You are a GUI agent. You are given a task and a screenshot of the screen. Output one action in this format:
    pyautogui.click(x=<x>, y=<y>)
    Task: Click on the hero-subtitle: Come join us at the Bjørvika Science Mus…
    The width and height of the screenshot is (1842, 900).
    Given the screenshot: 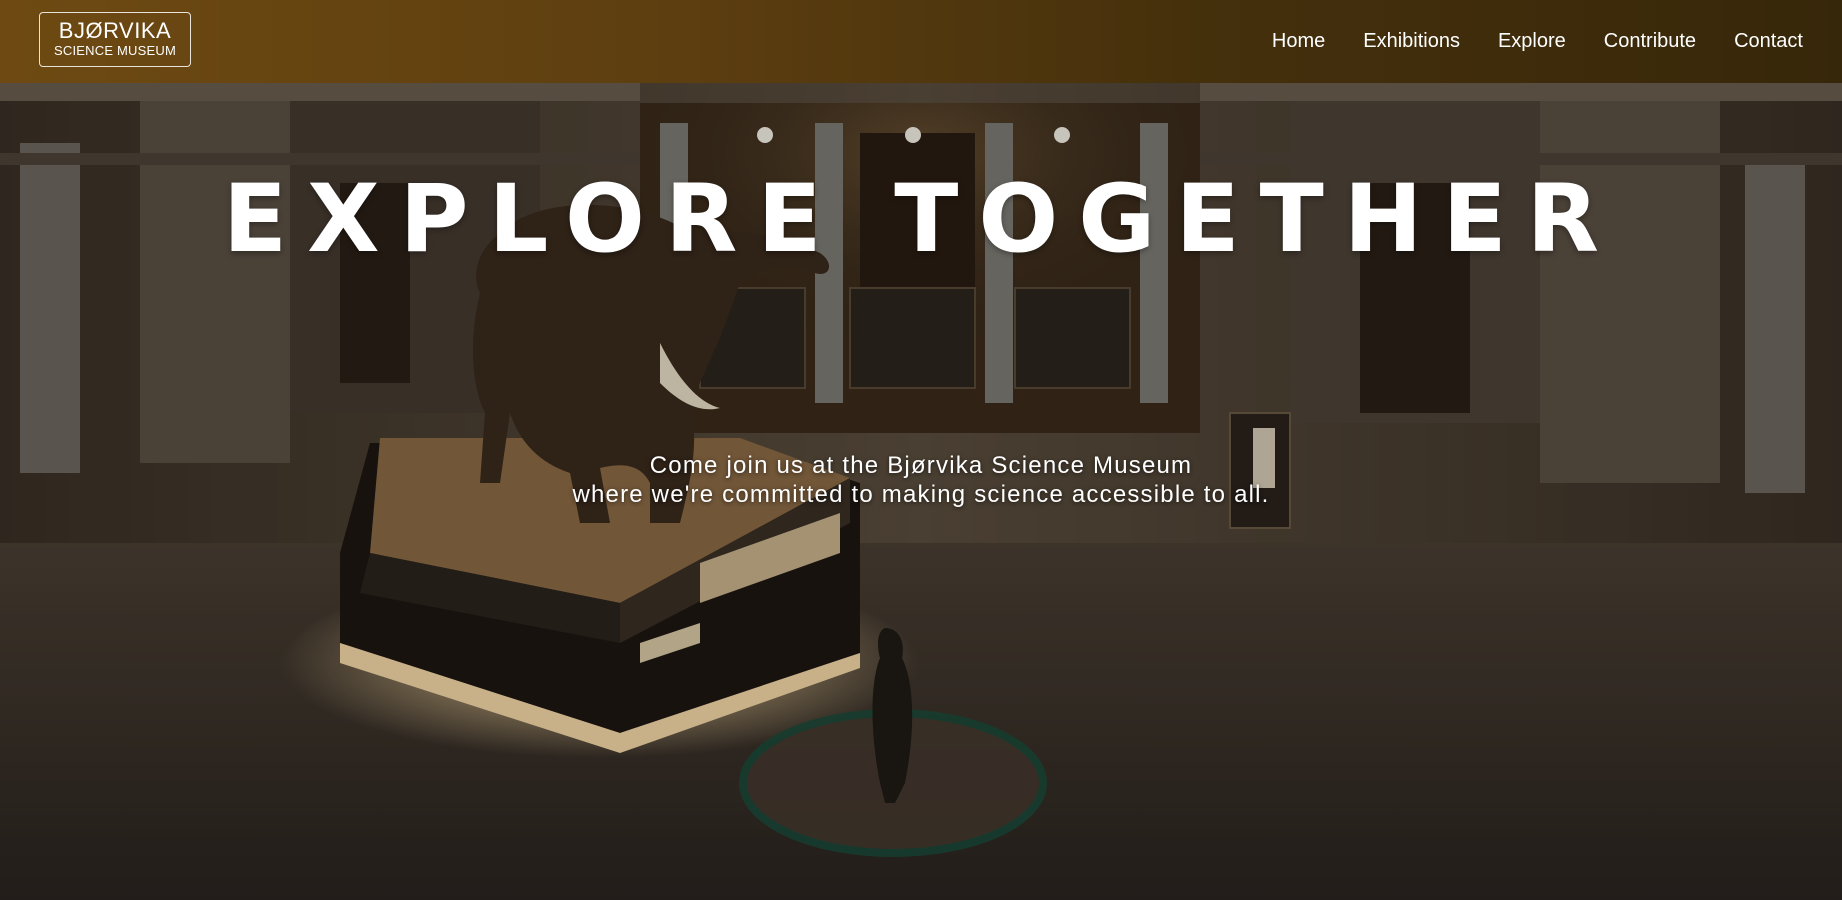 What is the action you would take?
    pyautogui.click(x=921, y=480)
    